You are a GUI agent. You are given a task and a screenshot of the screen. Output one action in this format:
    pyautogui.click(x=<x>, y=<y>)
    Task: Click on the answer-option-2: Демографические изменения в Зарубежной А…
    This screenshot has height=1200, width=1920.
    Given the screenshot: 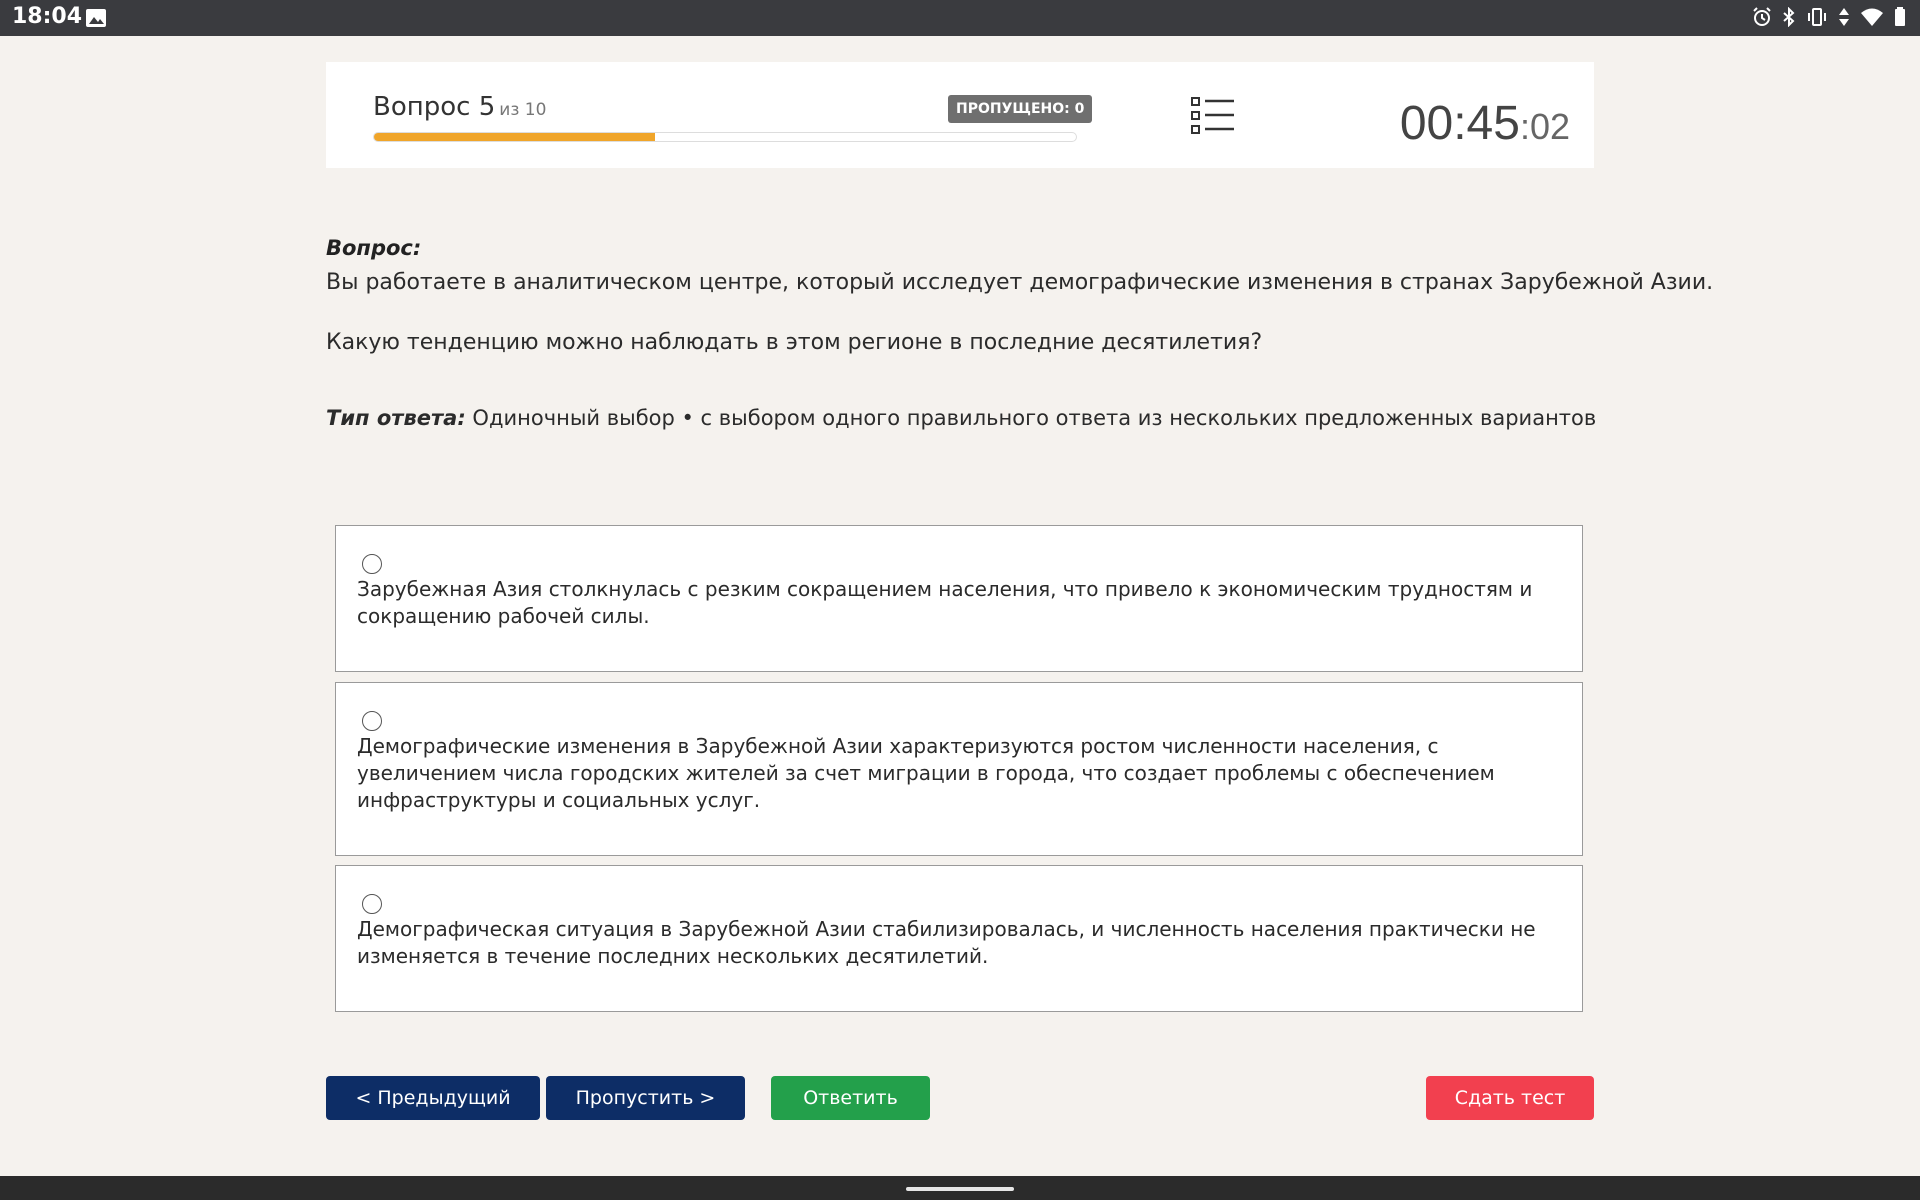 What is the action you would take?
    pyautogui.click(x=959, y=769)
    